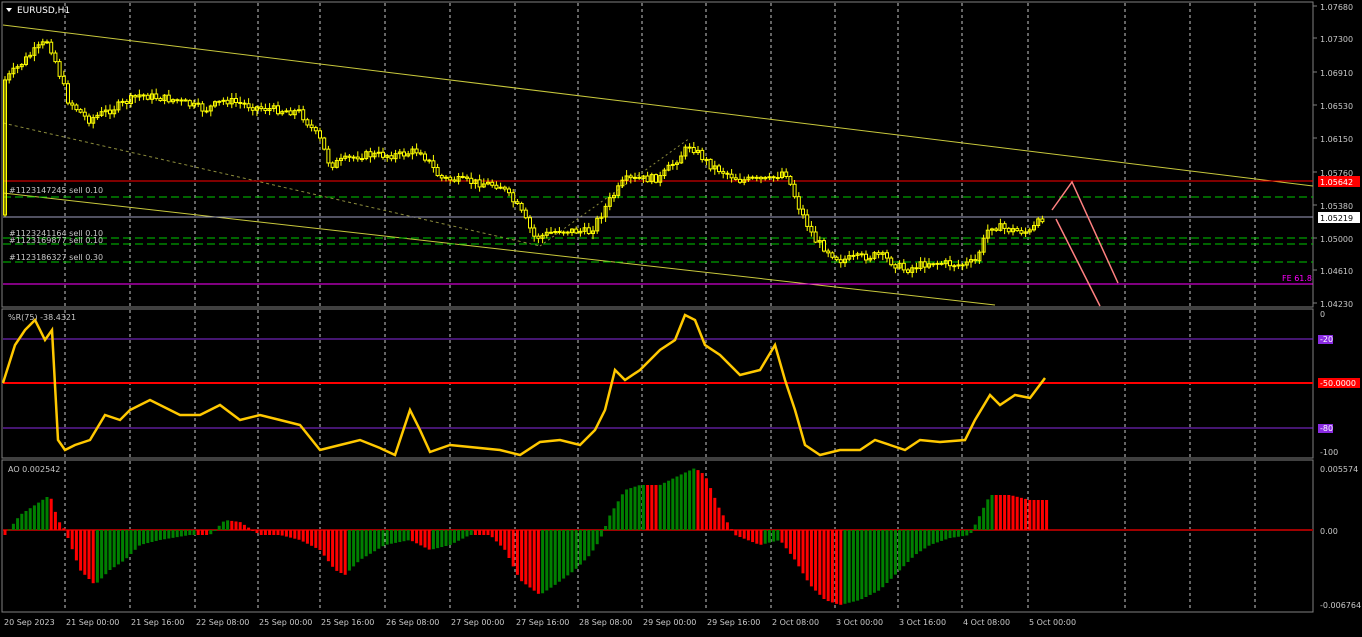 The width and height of the screenshot is (1362, 637). What do you see at coordinates (43, 11) in the screenshot?
I see `symbol-label: EURUSD,H1` at bounding box center [43, 11].